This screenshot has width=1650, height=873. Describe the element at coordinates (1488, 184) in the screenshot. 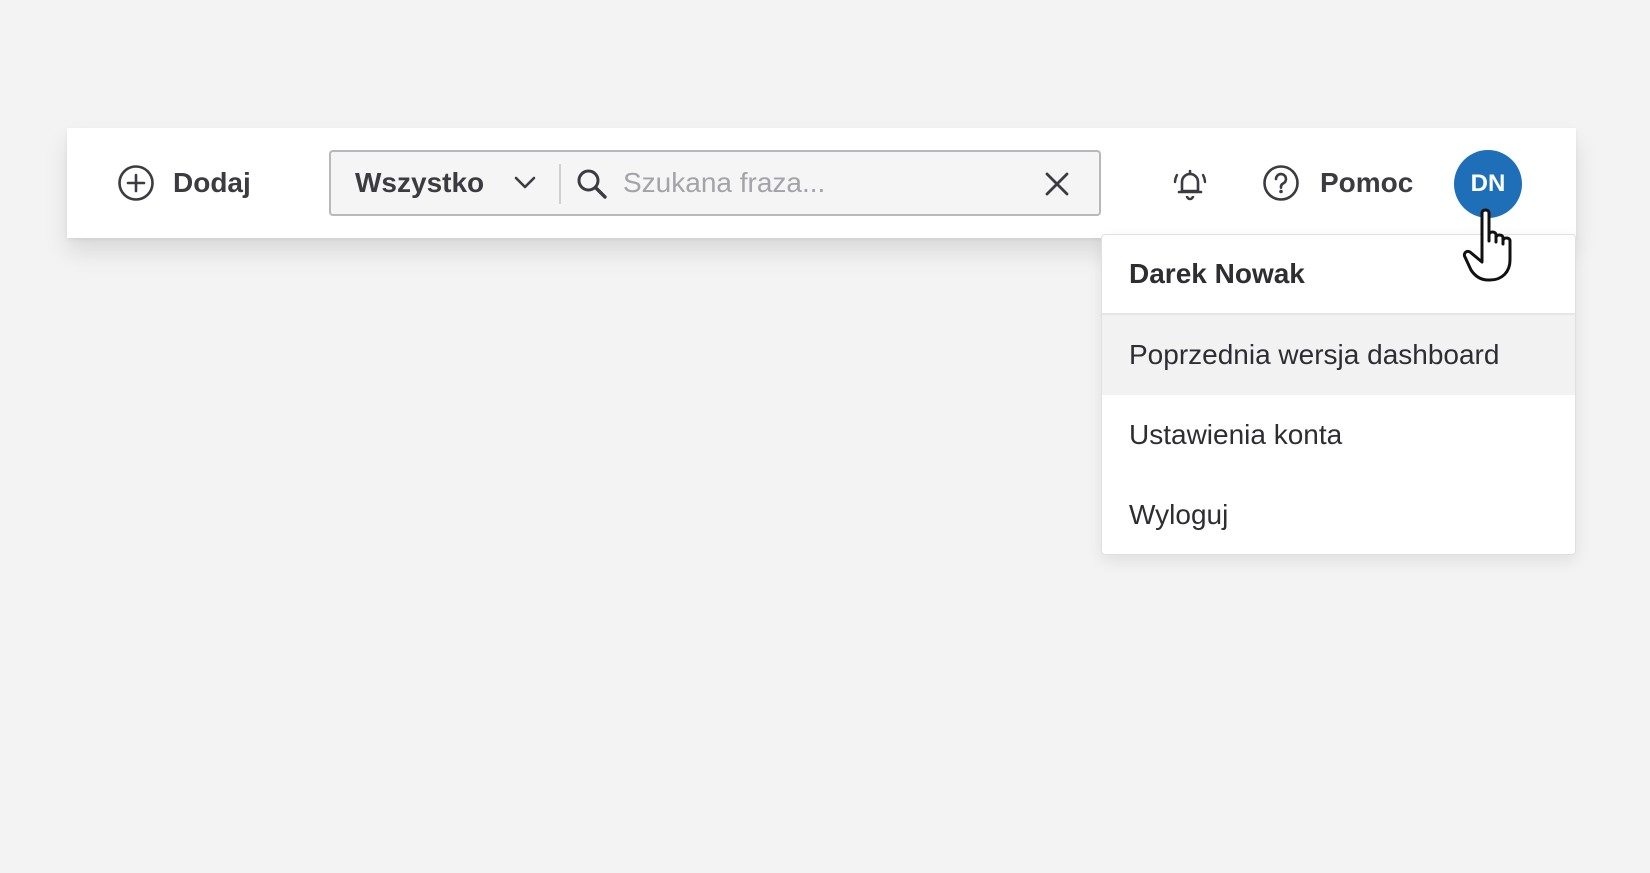

I see `user-avatar-button: DN` at that location.